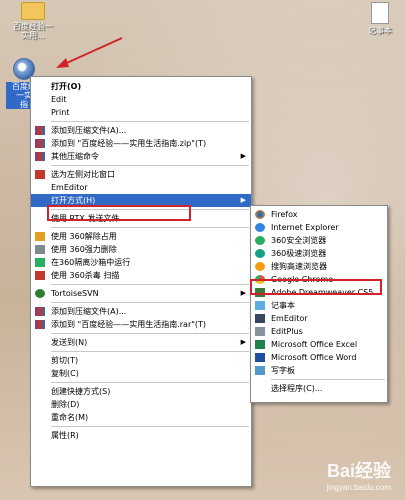  What do you see at coordinates (319, 318) in the screenshot?
I see `submenu-emeditor: EmEditor` at bounding box center [319, 318].